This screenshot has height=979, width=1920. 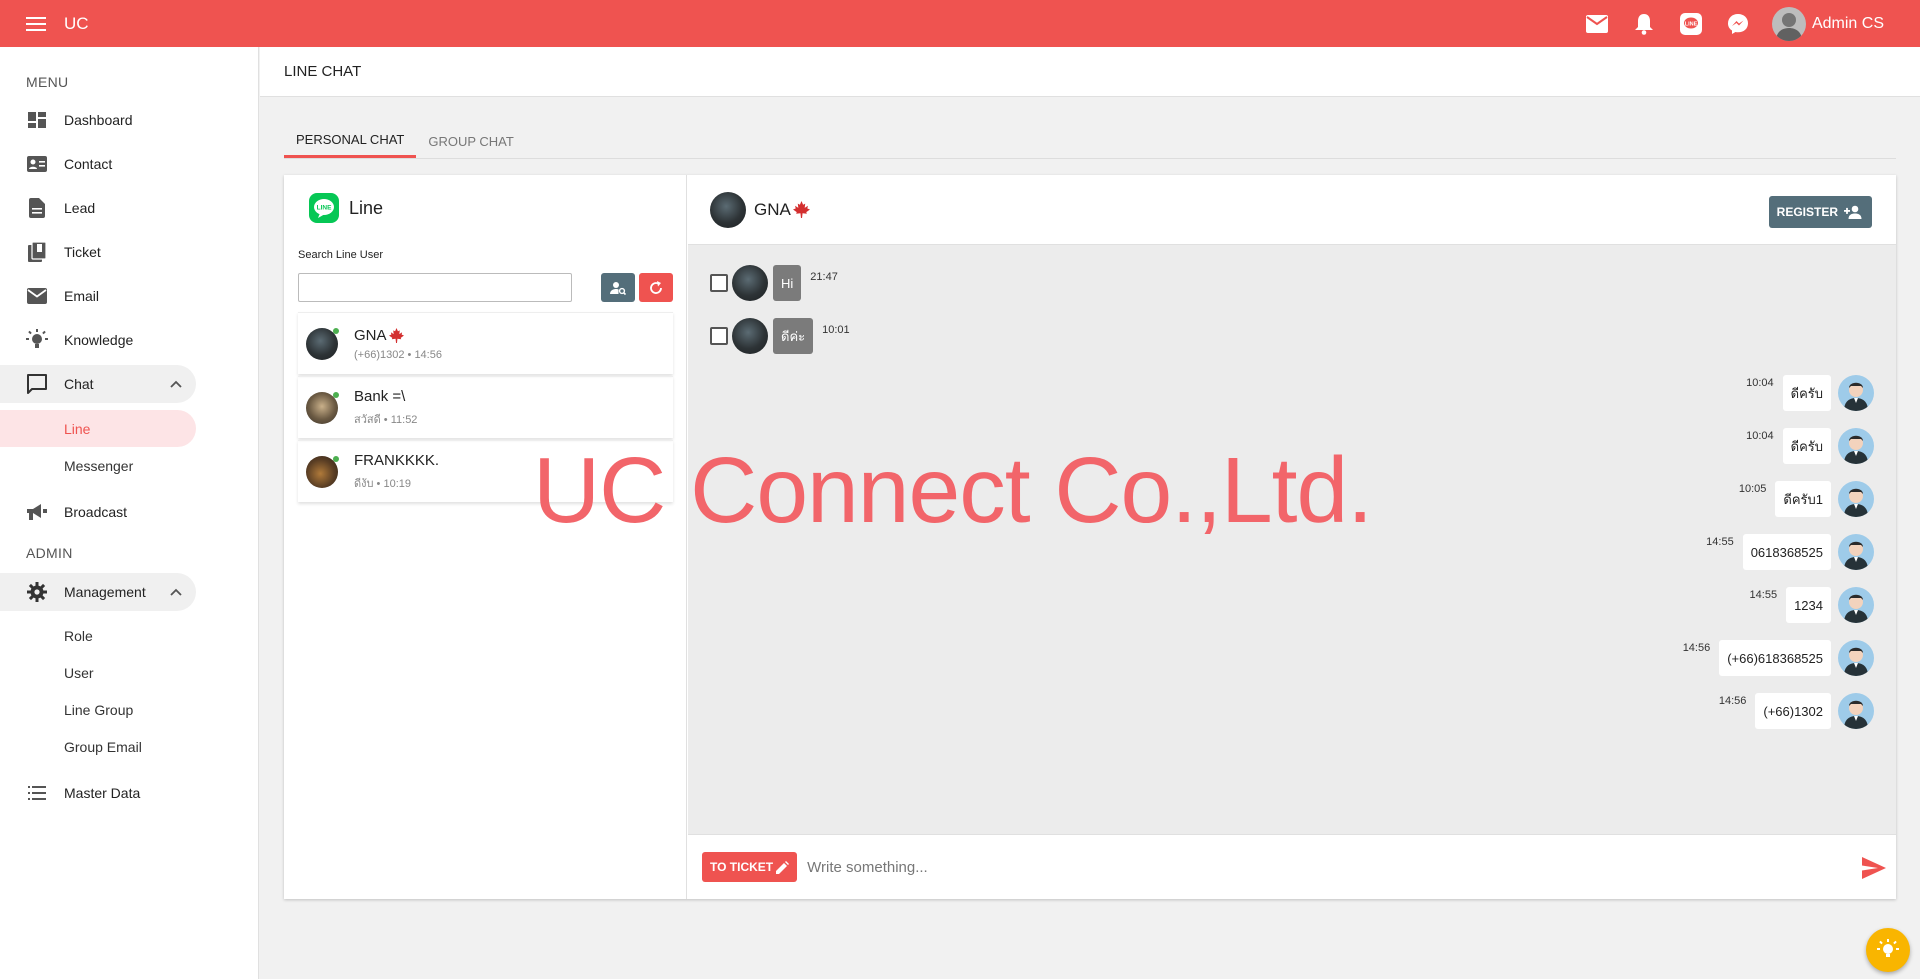 I want to click on sidebar-item-user: User, so click(x=98, y=672).